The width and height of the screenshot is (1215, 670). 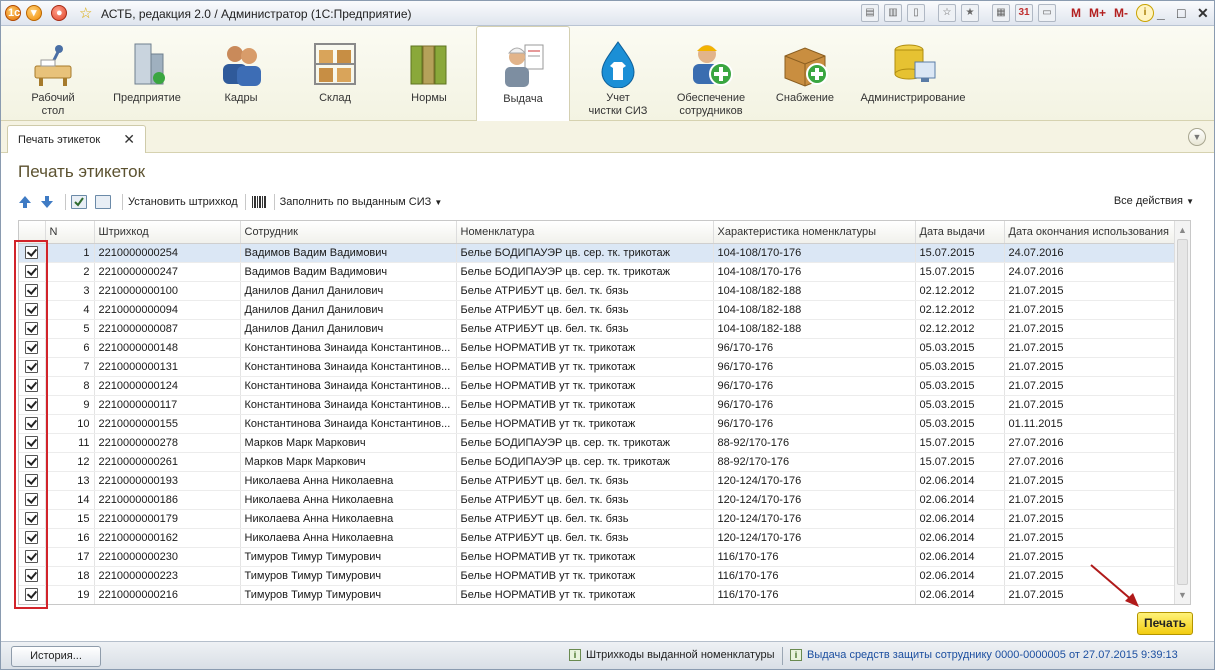 I want to click on info-icon: i, so click(x=1145, y=13).